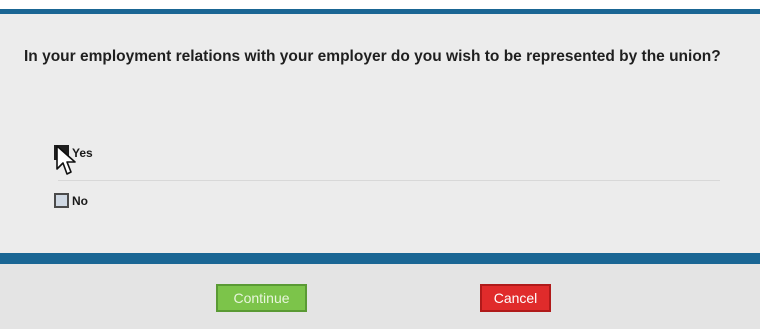  Describe the element at coordinates (80, 200) in the screenshot. I see `option-no-label: No` at that location.